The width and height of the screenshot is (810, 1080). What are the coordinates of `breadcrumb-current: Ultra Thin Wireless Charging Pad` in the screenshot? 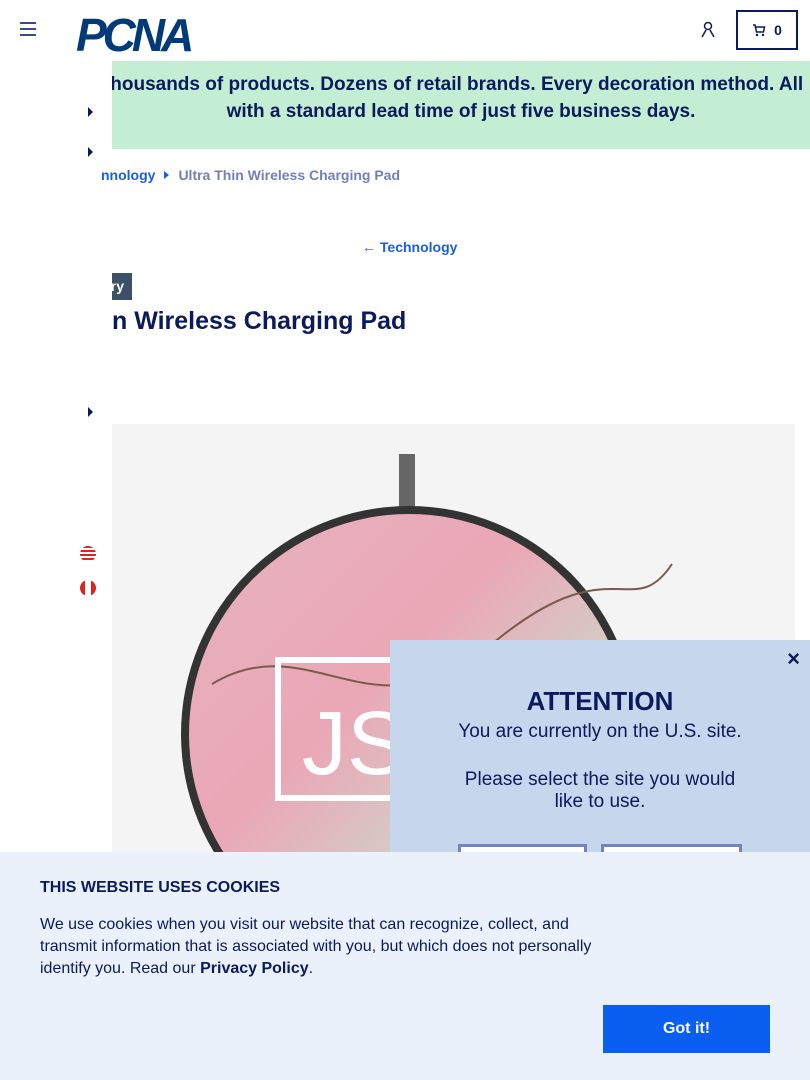 It's located at (289, 175).